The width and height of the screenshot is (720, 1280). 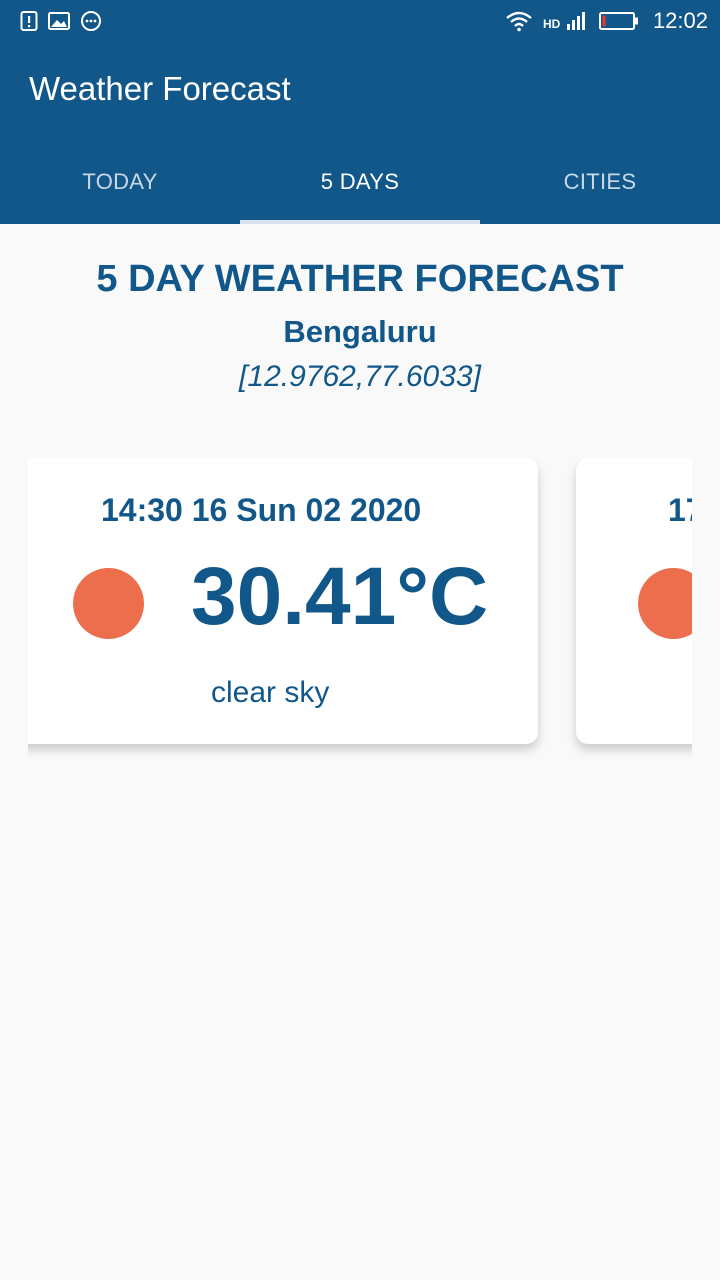 I want to click on status-left-icons, so click(x=61, y=21).